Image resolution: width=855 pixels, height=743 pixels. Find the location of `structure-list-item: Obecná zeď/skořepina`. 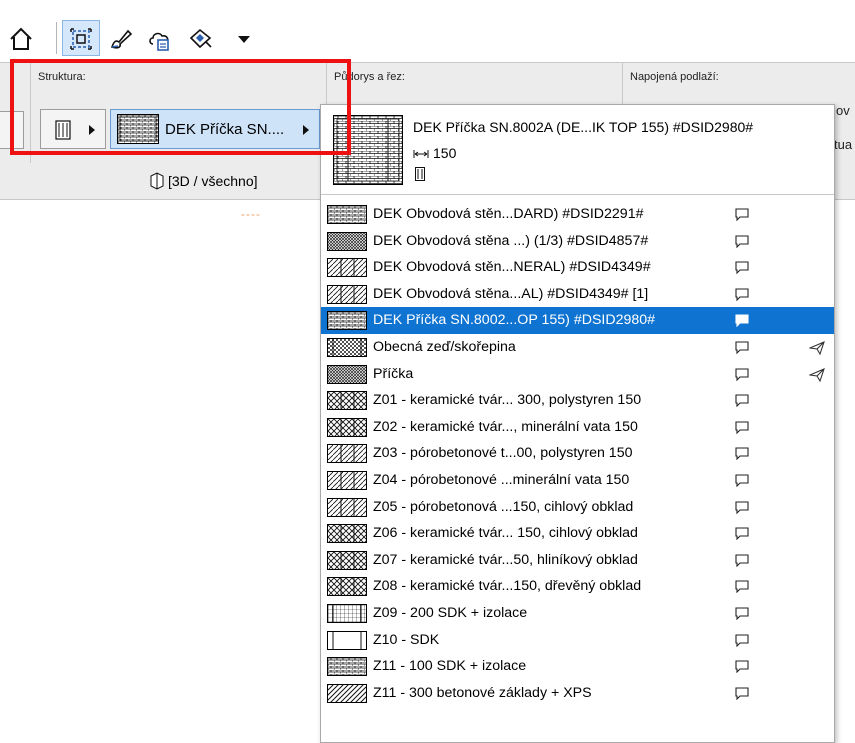

structure-list-item: Obecná zeď/skořepina is located at coordinates (577, 347).